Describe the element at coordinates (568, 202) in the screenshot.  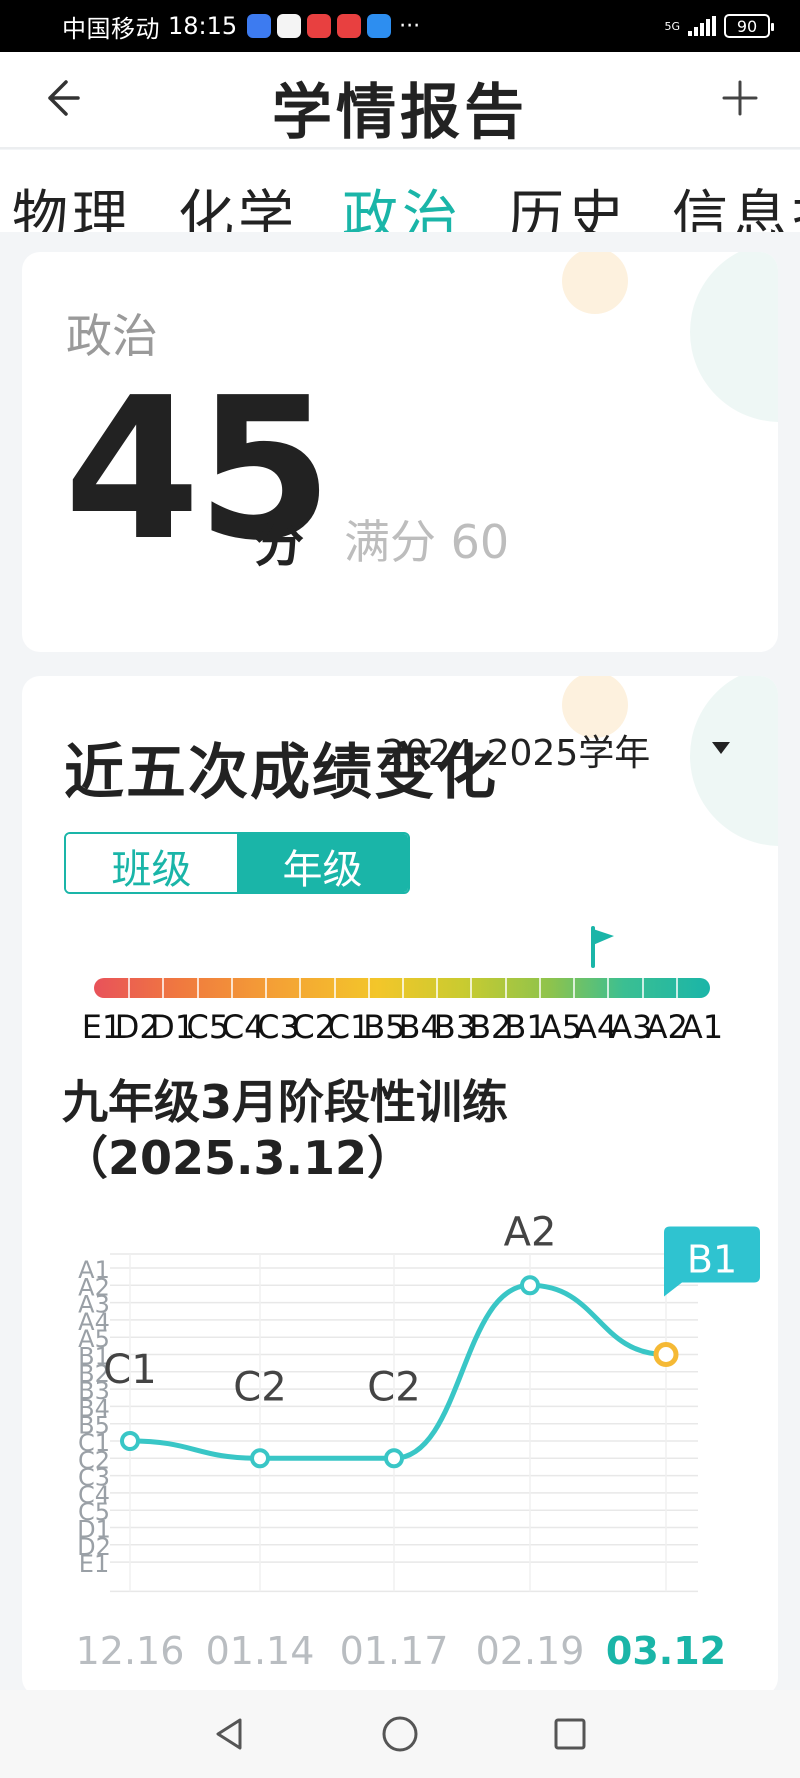
I see `tab-history: 历史` at that location.